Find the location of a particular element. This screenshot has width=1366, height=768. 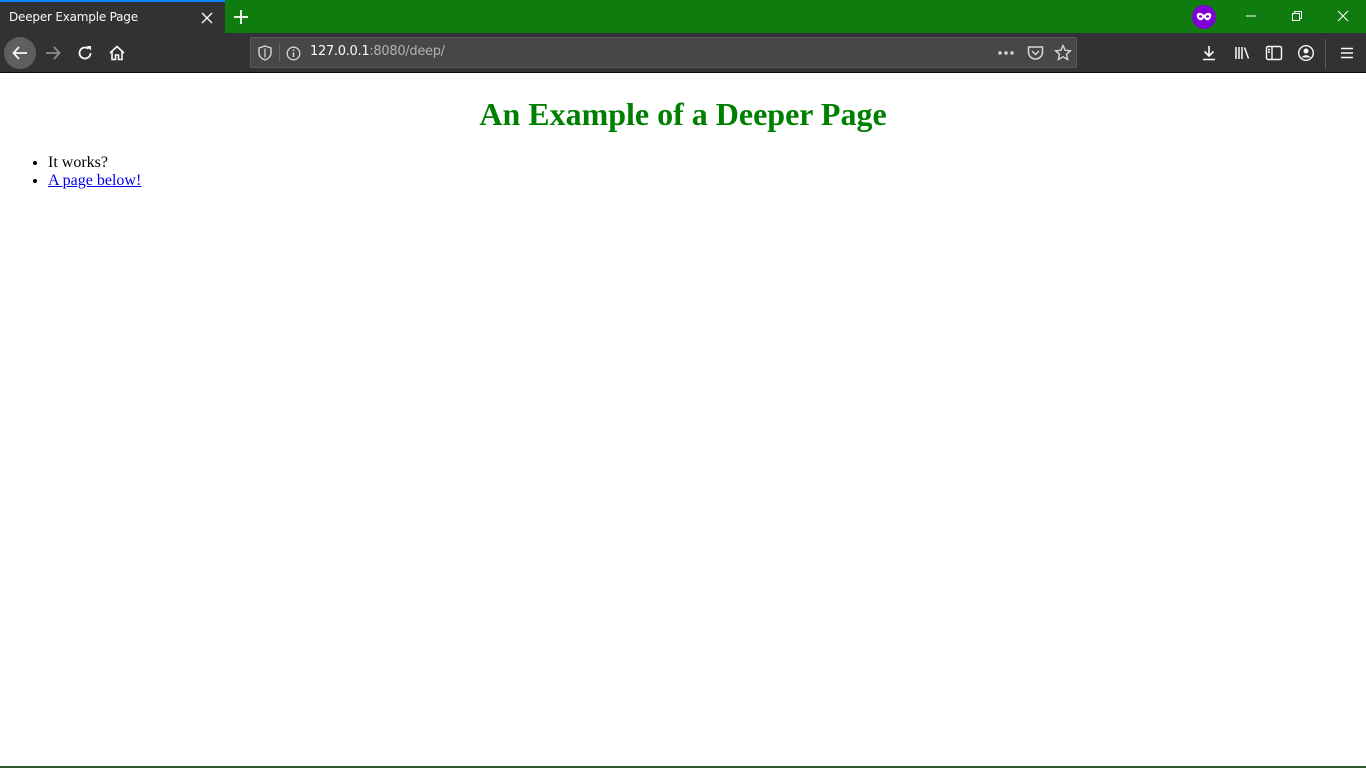

forward-arrow-icon is located at coordinates (53, 53).